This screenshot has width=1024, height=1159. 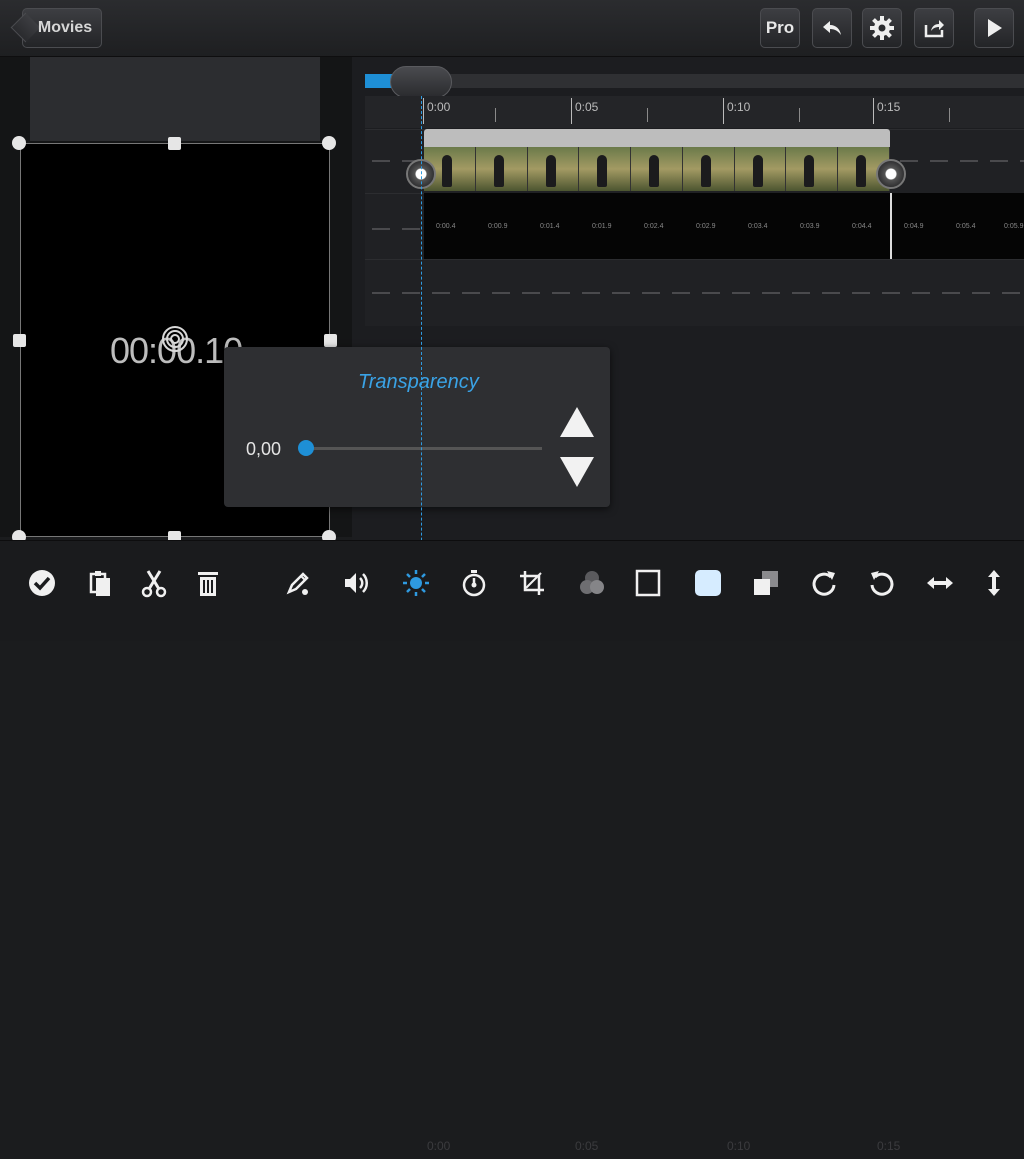 What do you see at coordinates (424, 448) in the screenshot?
I see `transparency-slider-track` at bounding box center [424, 448].